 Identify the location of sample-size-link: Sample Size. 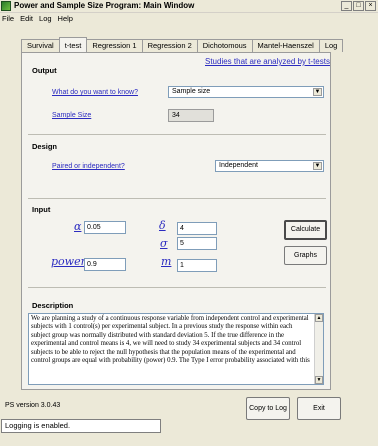
(71, 115).